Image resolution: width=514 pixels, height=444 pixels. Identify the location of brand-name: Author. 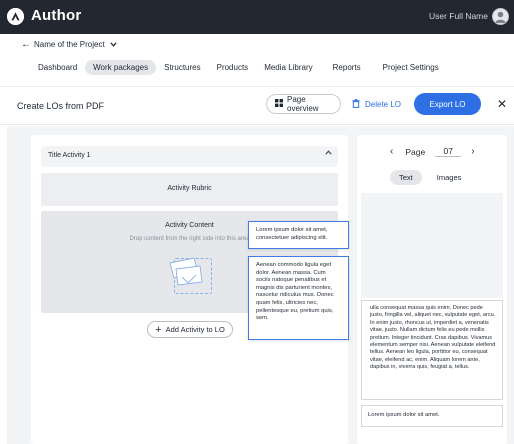
(56, 15).